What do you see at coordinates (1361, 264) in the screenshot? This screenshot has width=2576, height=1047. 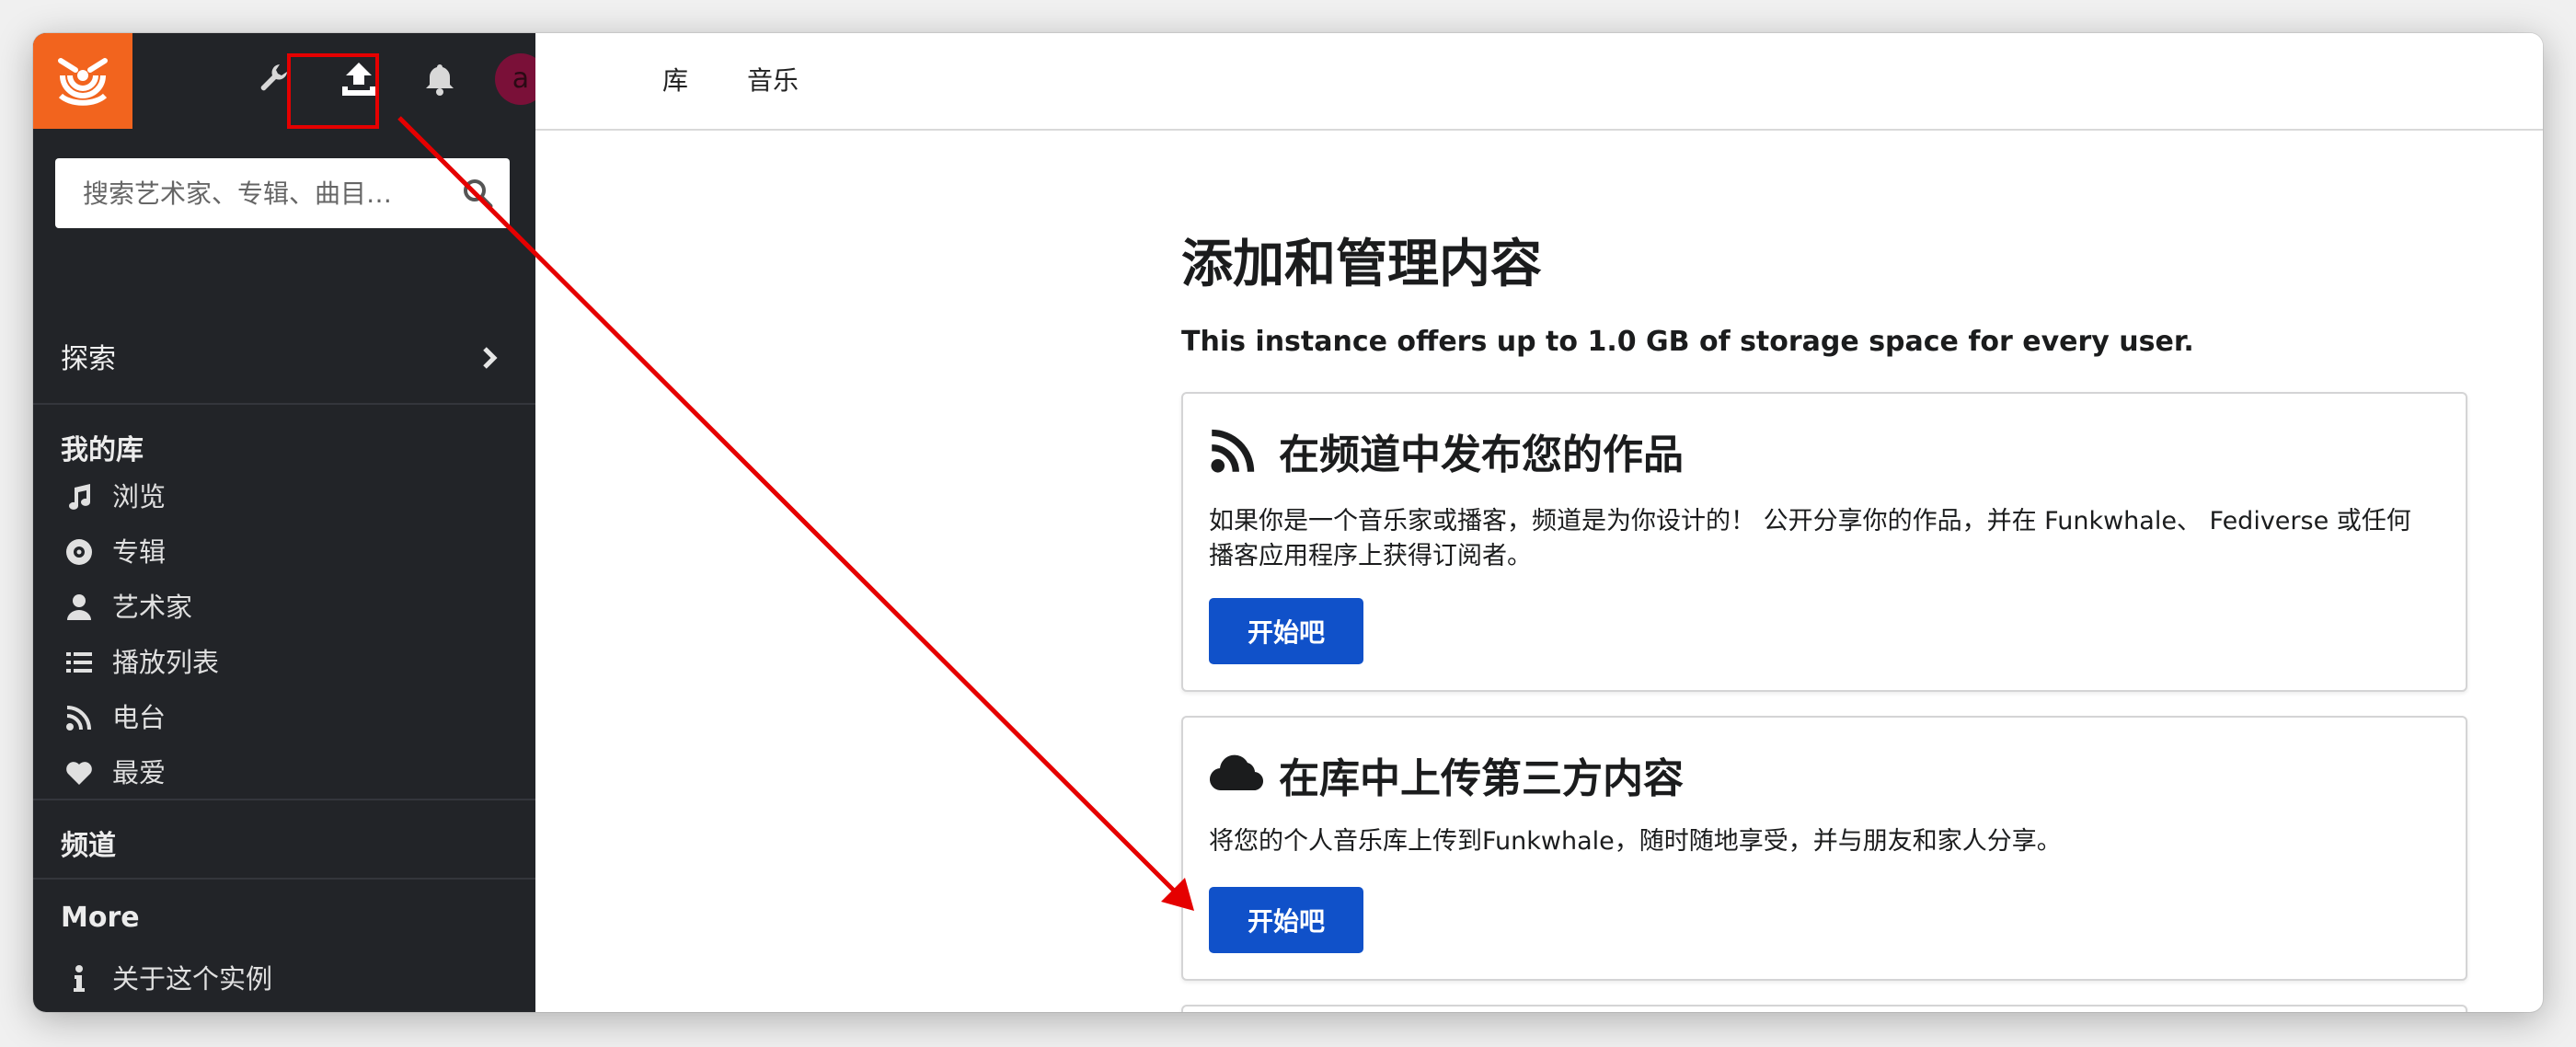 I see `page-title: 添加和管理内容` at bounding box center [1361, 264].